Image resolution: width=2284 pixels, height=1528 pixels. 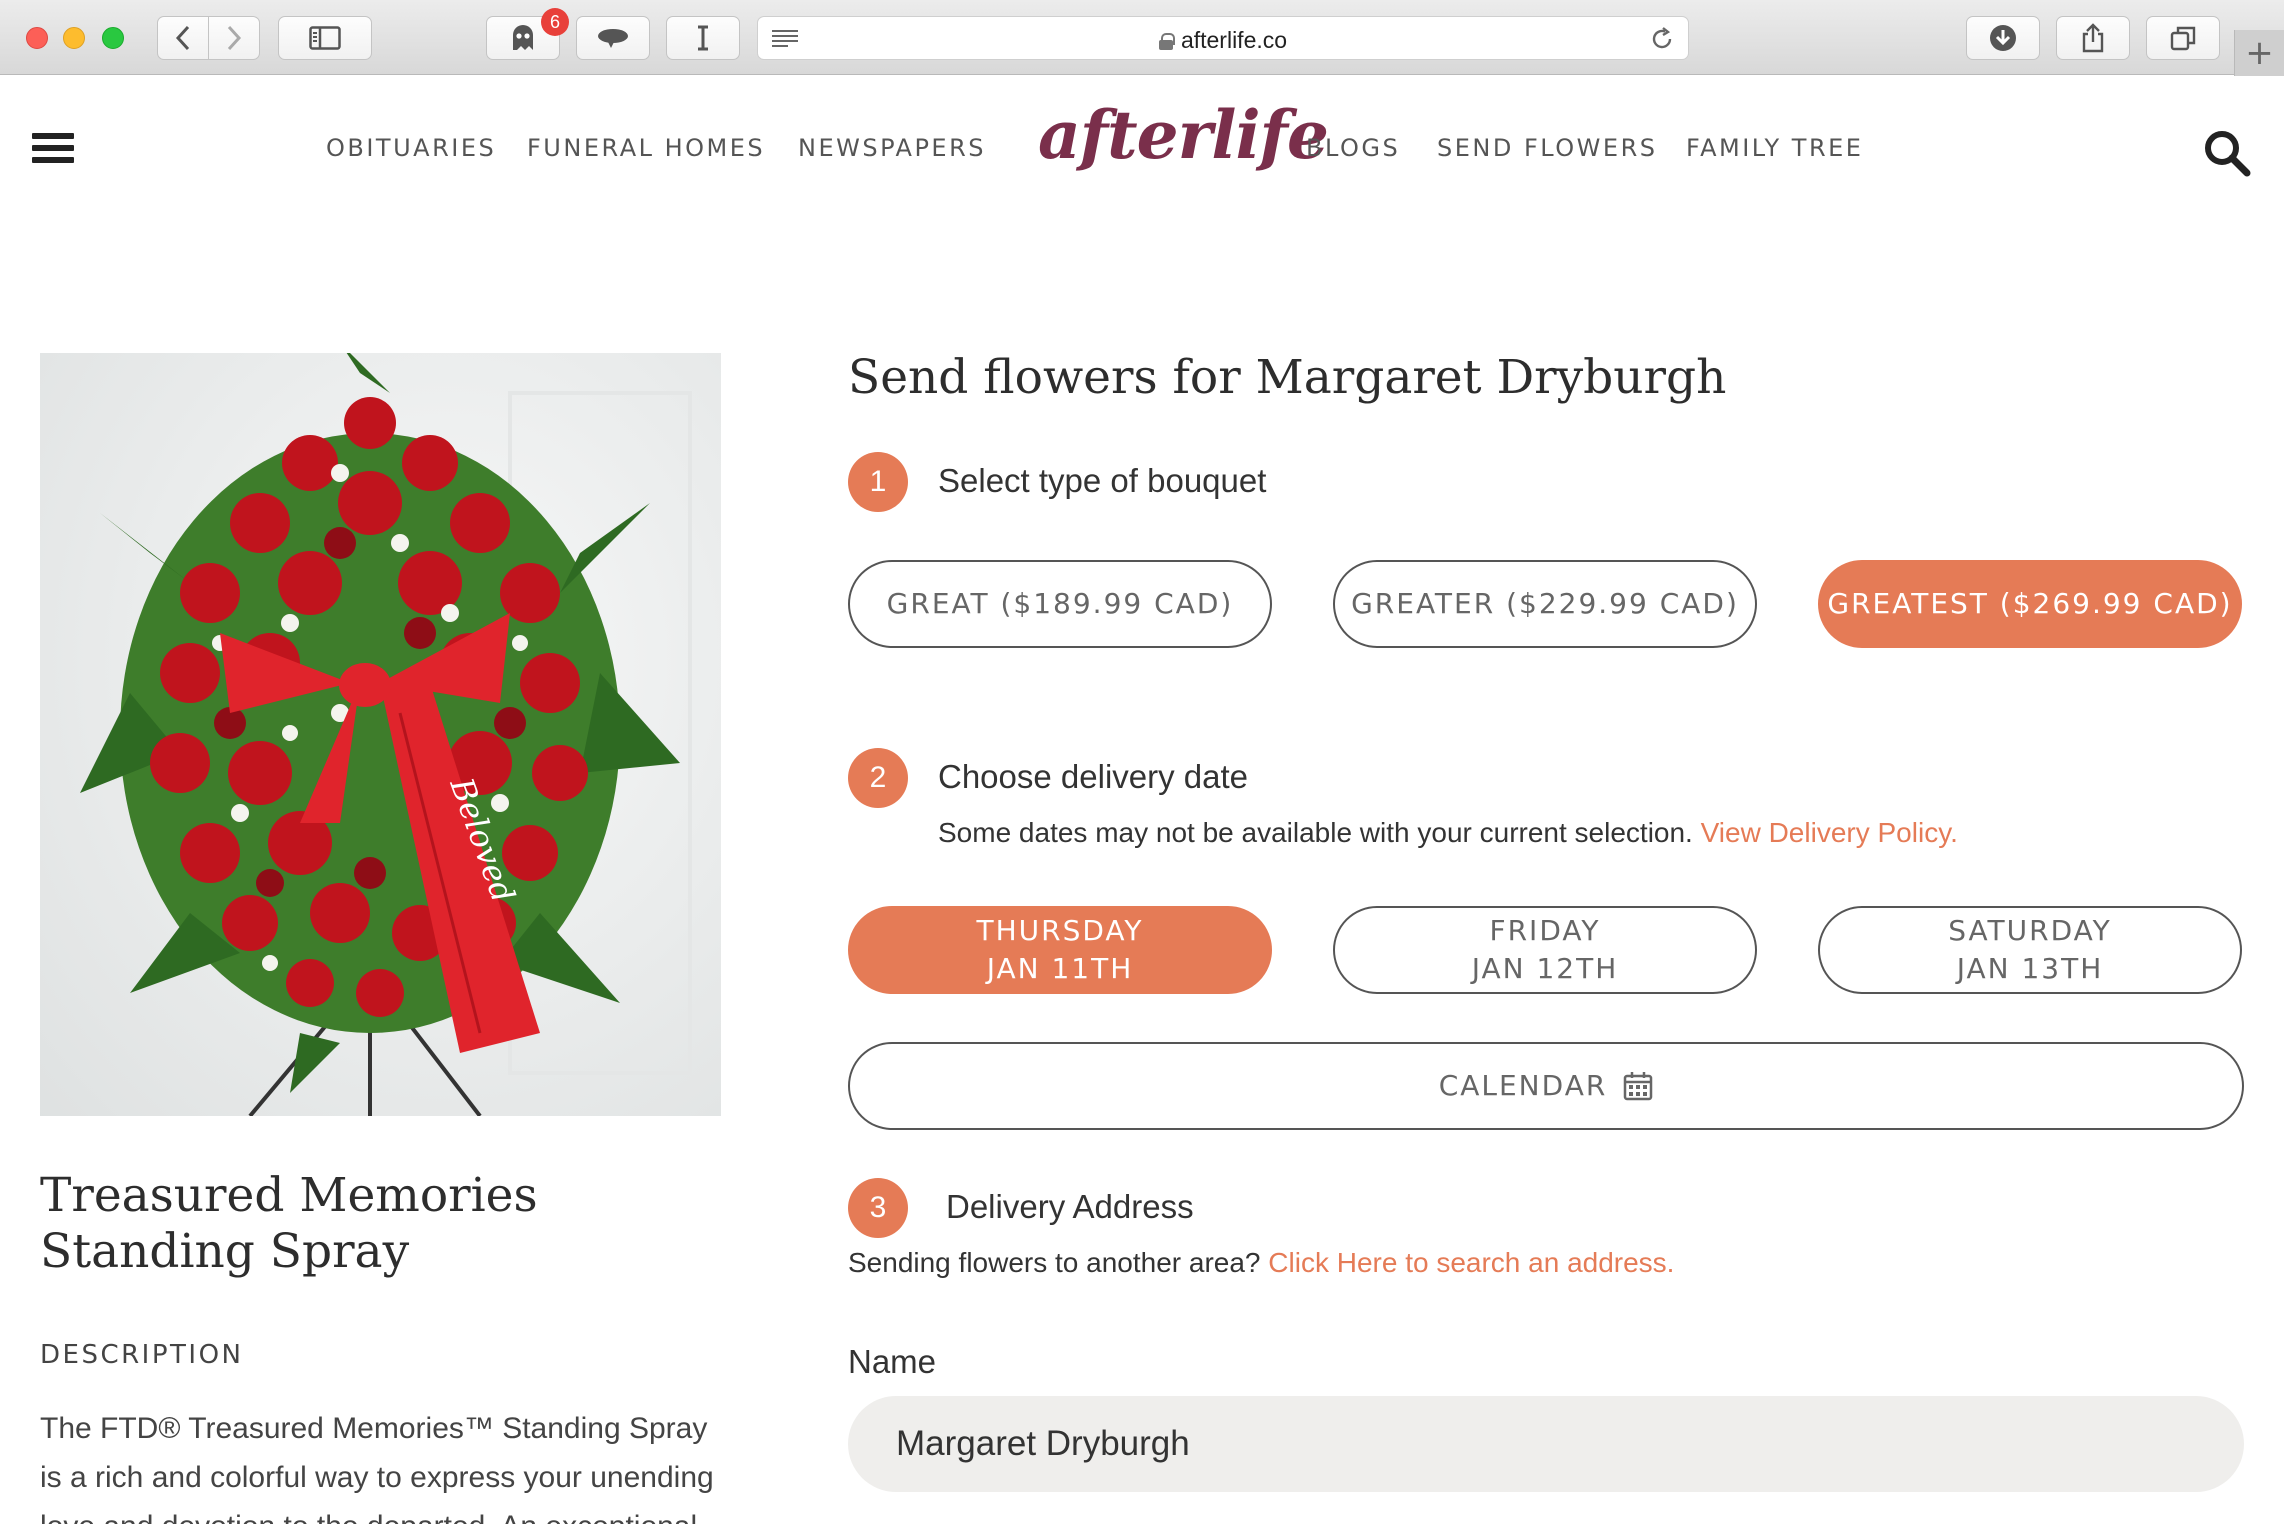 I want to click on bouquet-option-great: GREAT ($189.99 CAD), so click(x=1060, y=604).